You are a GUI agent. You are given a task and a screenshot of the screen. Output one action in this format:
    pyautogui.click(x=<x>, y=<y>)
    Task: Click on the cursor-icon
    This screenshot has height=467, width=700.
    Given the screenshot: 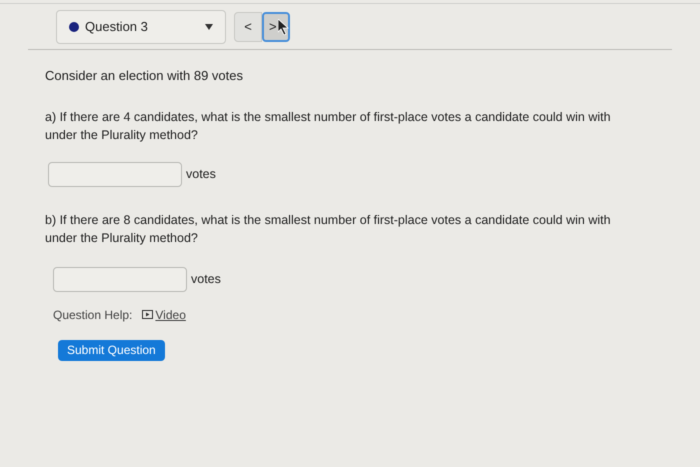 What is the action you would take?
    pyautogui.click(x=283, y=27)
    